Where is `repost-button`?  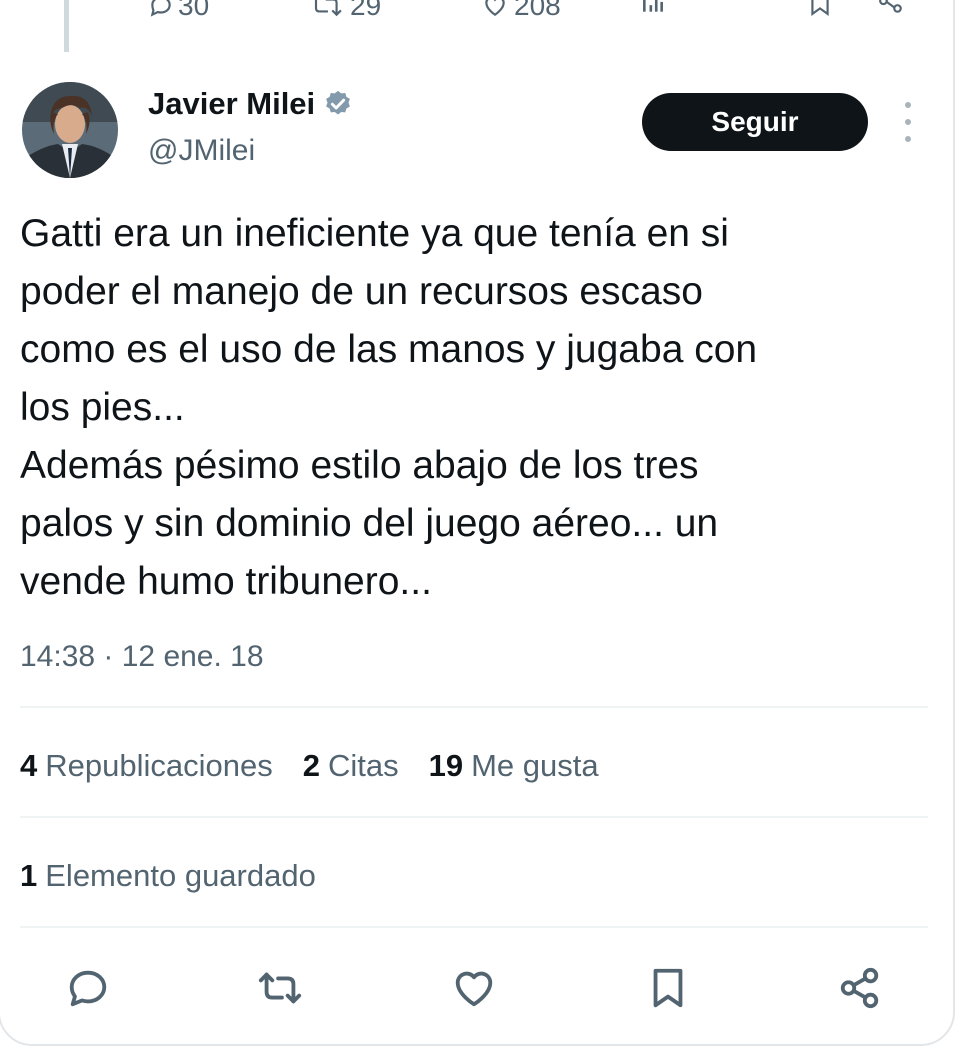
repost-button is located at coordinates (280, 988).